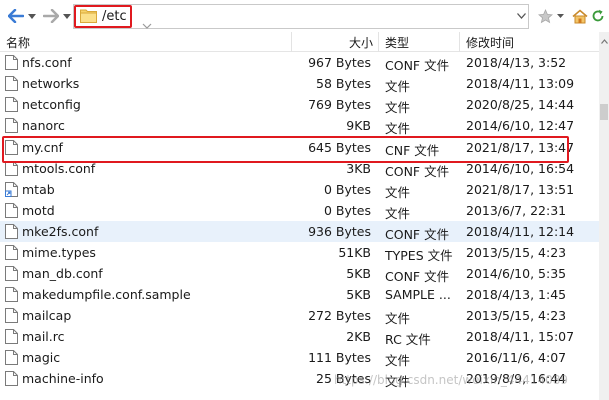  Describe the element at coordinates (451, 380) in the screenshot. I see `watermark: https://blog.csdn.net/weixin_44414089` at that location.